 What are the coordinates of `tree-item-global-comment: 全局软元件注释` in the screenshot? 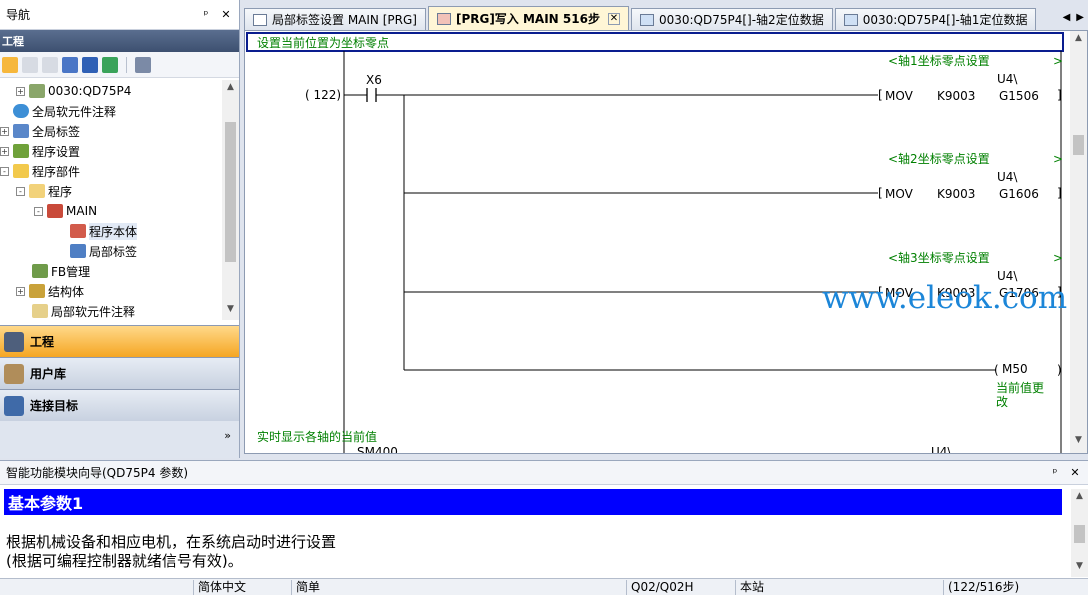 It's located at (64, 111).